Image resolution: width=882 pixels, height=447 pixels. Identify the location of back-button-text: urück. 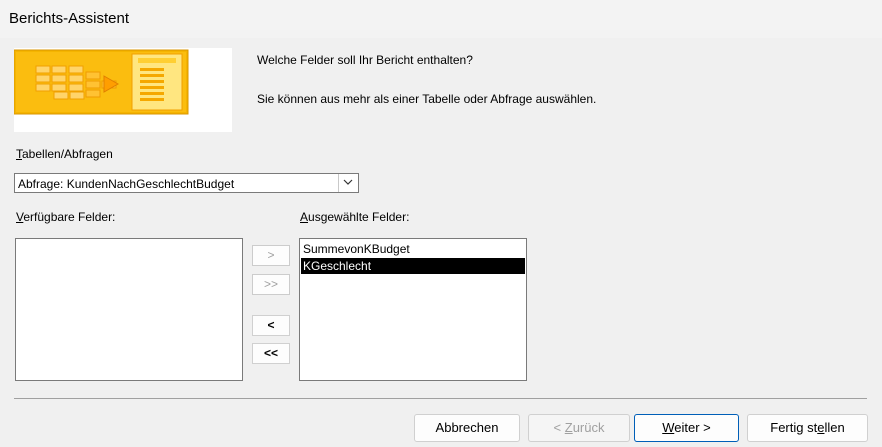
(588, 427).